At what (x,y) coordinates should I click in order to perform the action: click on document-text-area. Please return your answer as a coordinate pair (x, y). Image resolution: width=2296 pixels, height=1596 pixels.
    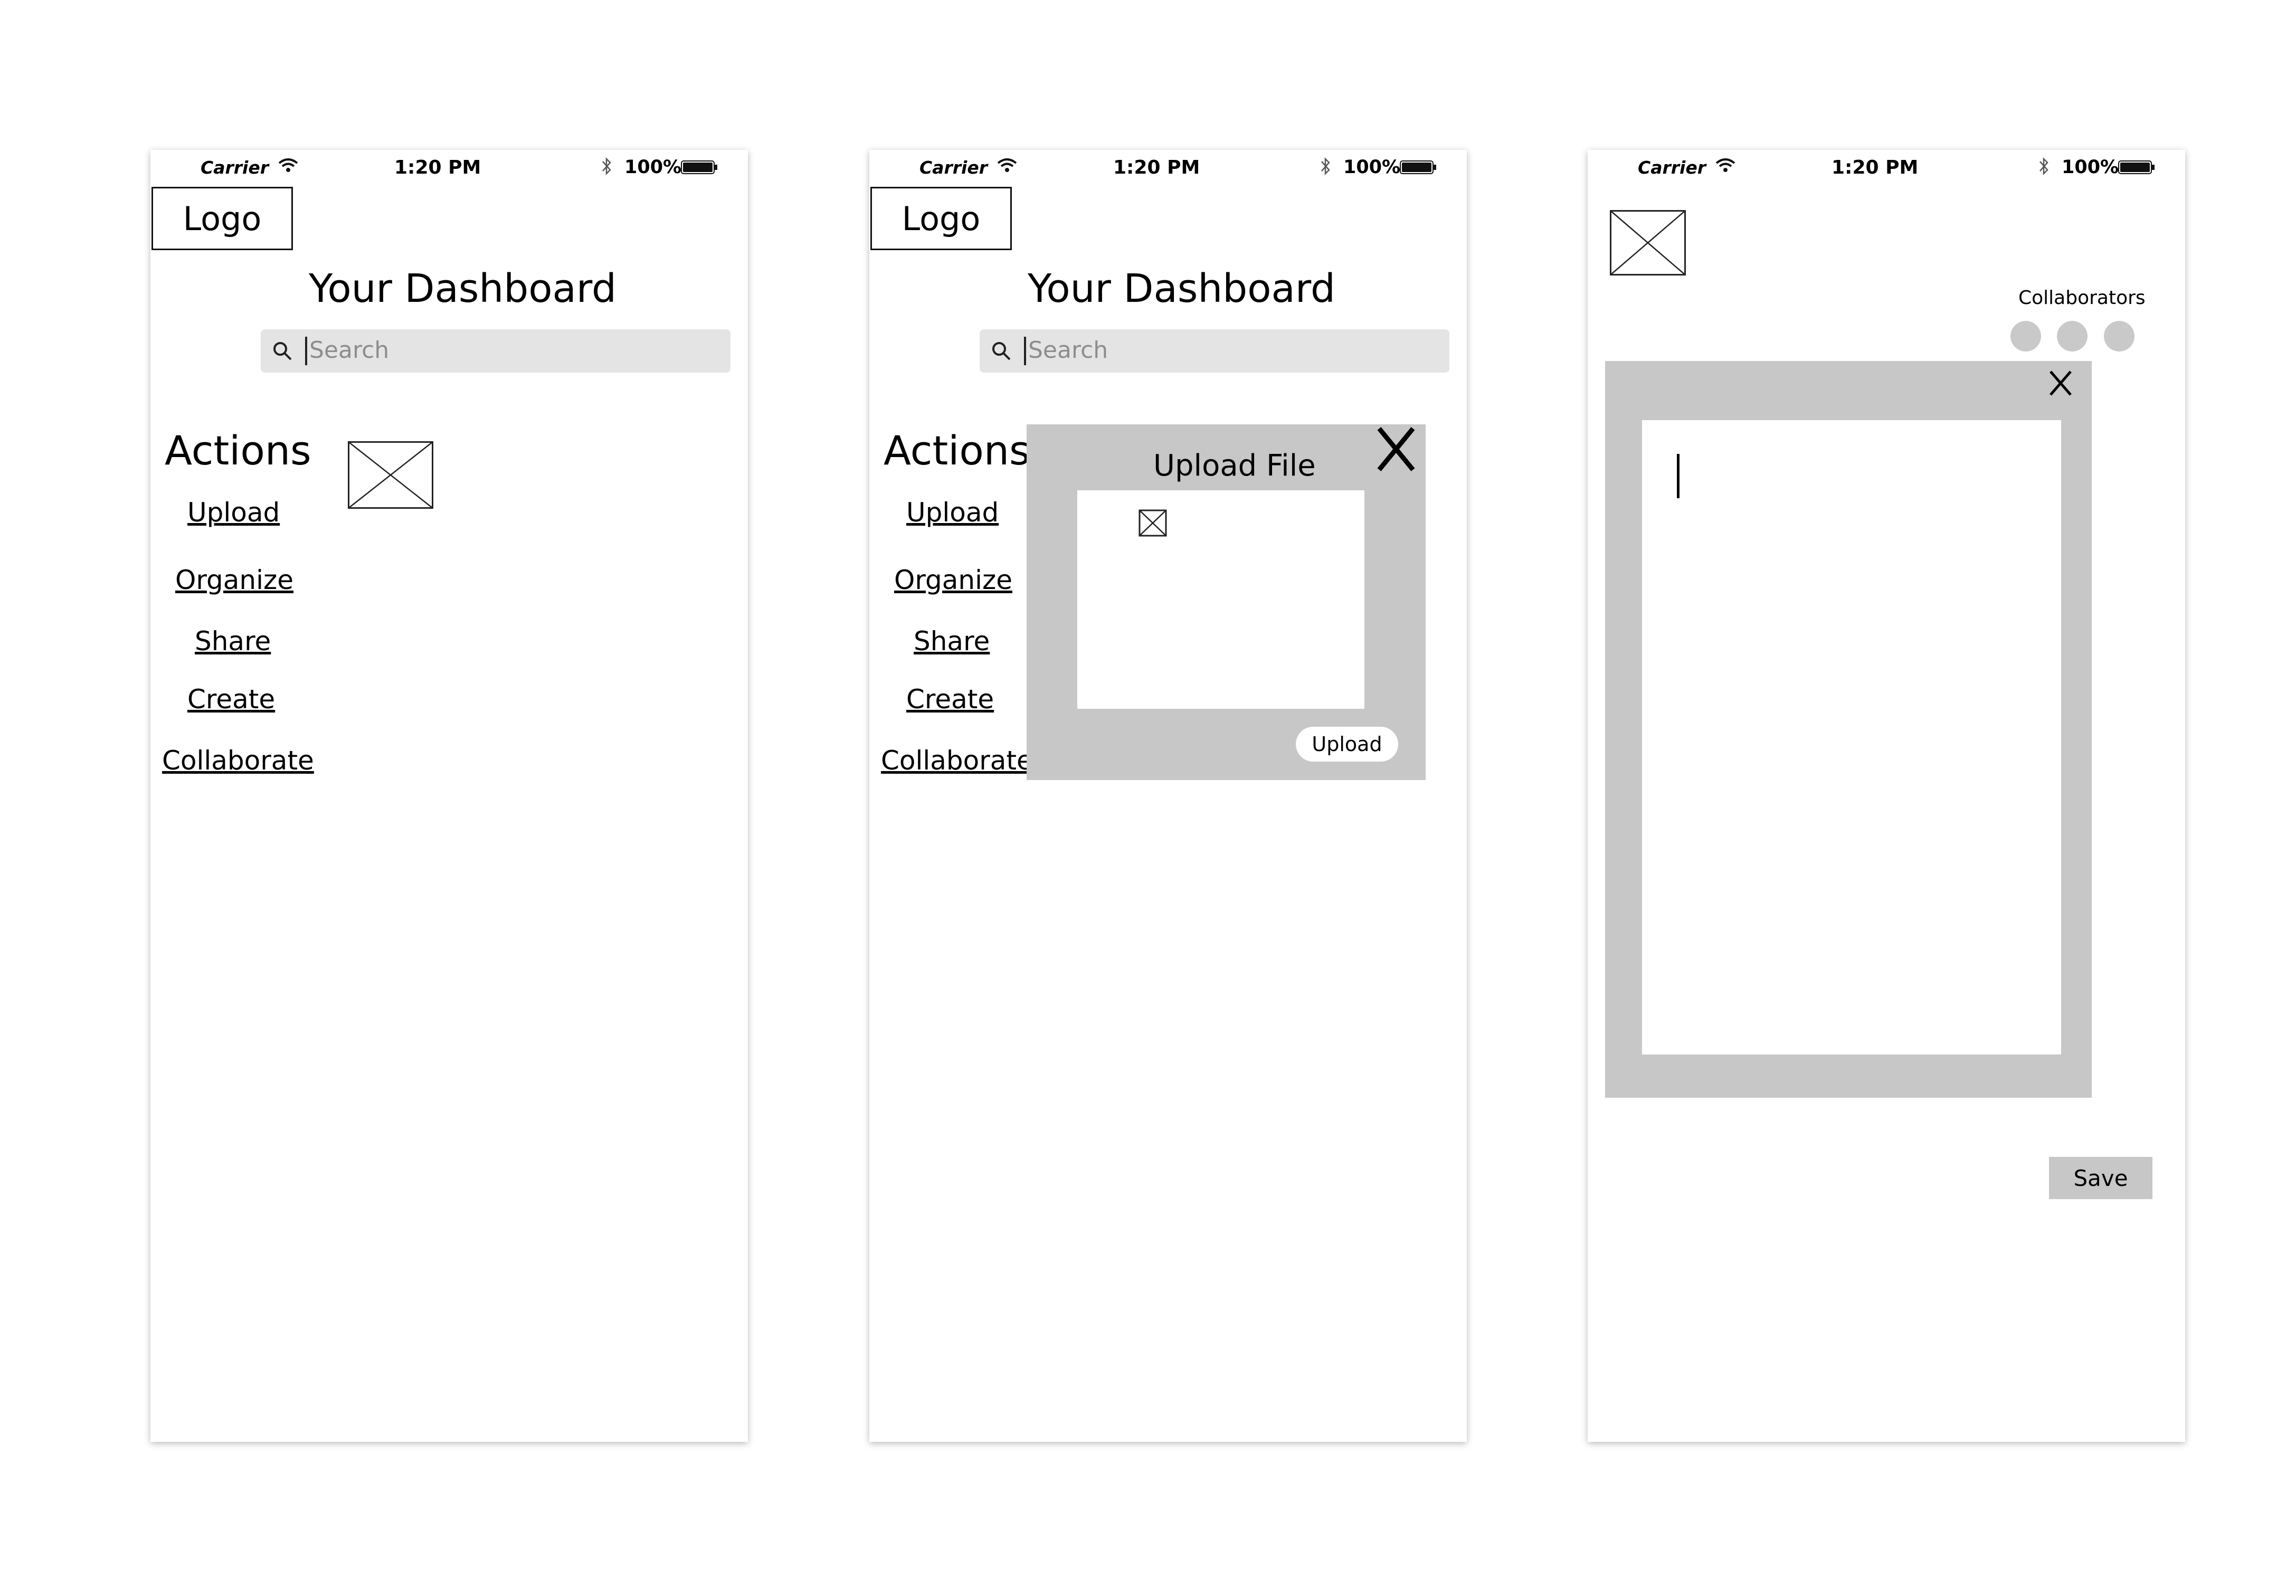
    Looking at the image, I should click on (1851, 737).